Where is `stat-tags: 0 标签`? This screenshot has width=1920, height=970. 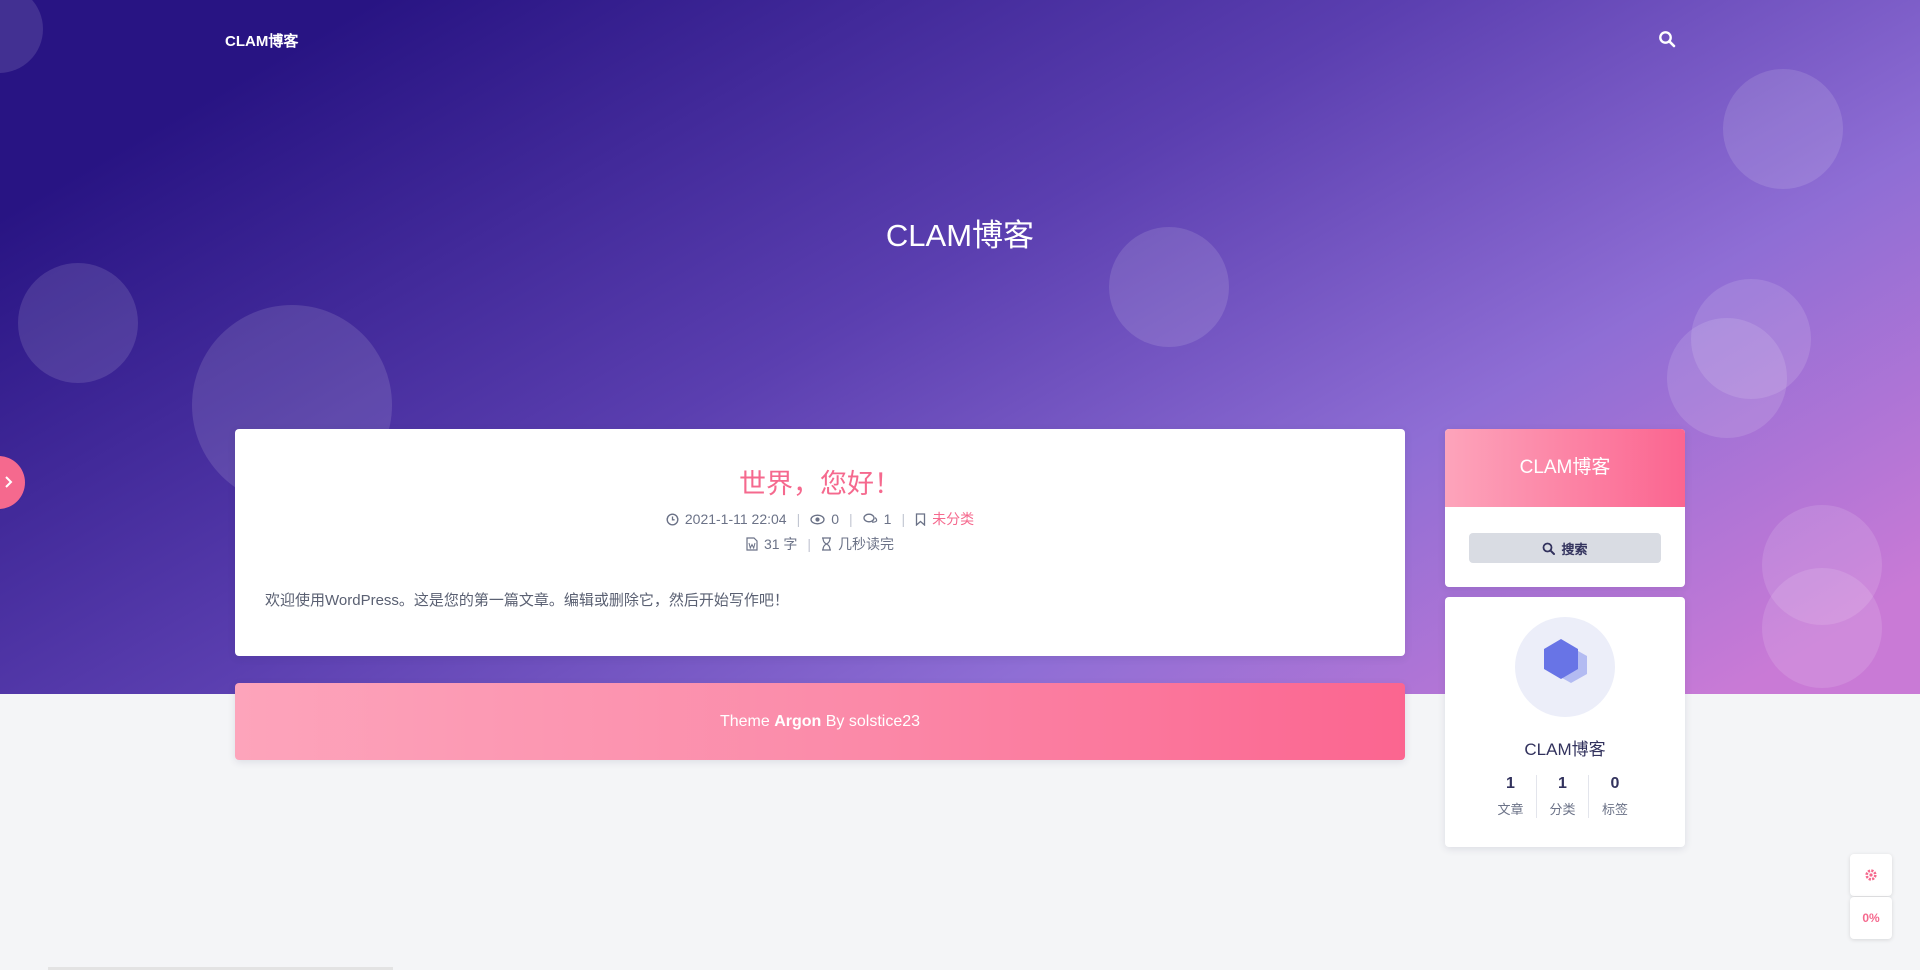 stat-tags: 0 标签 is located at coordinates (1615, 796).